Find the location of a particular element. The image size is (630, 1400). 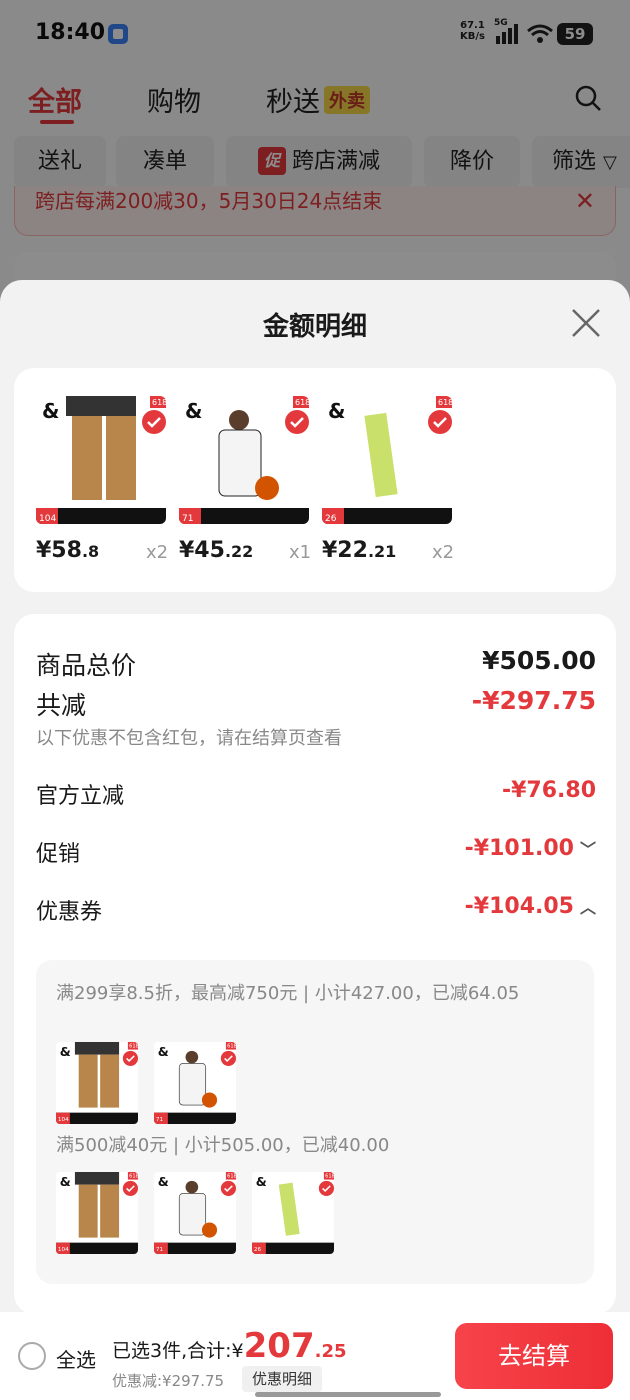

product-thumb: & 618 104 is located at coordinates (101, 460).